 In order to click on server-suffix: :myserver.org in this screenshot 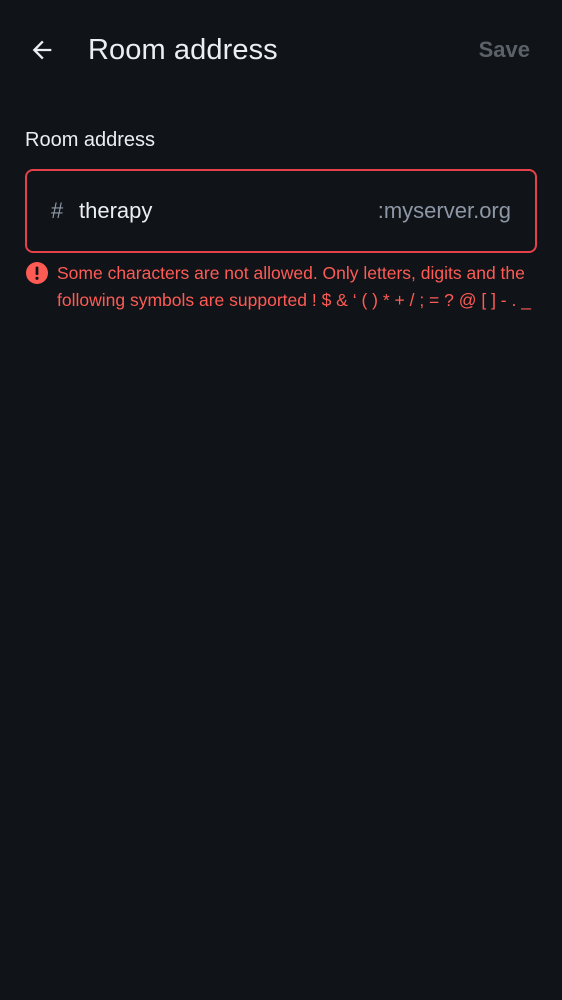, I will do `click(444, 210)`.